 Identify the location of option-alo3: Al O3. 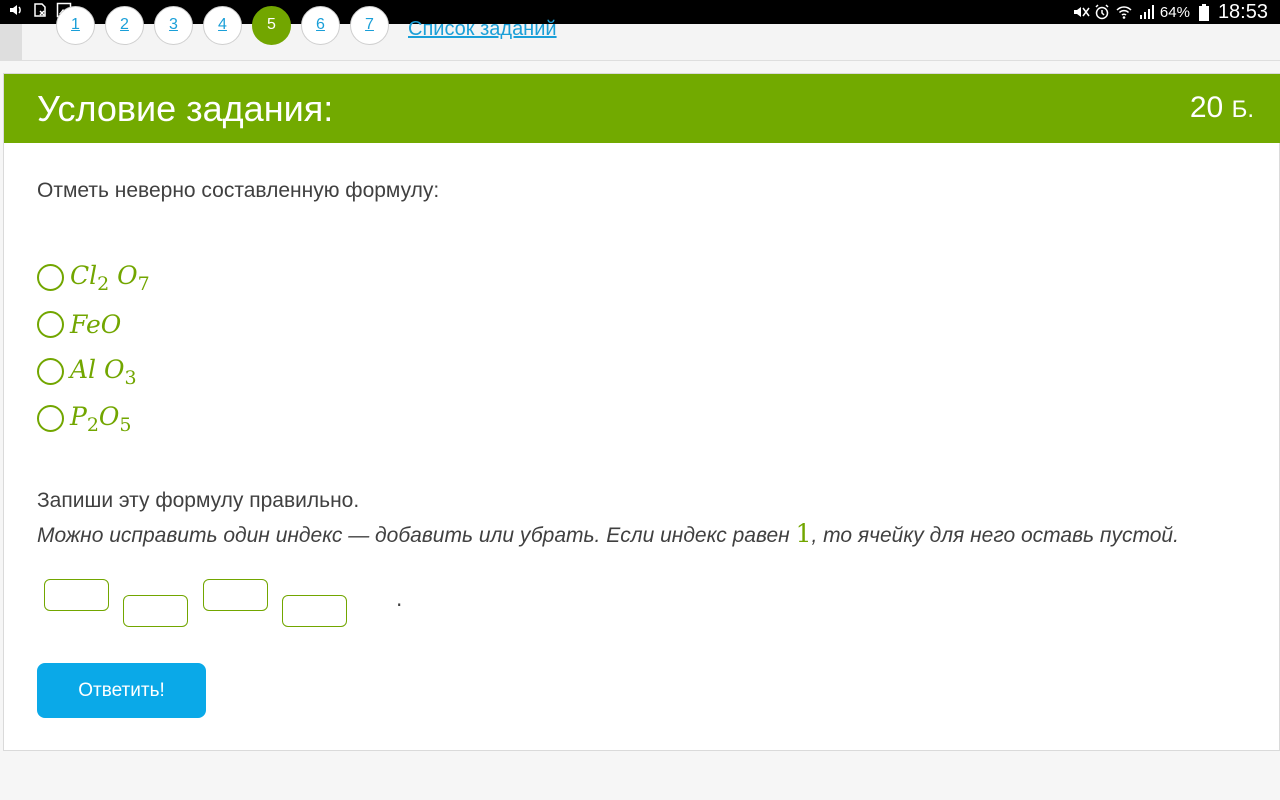
(93, 371).